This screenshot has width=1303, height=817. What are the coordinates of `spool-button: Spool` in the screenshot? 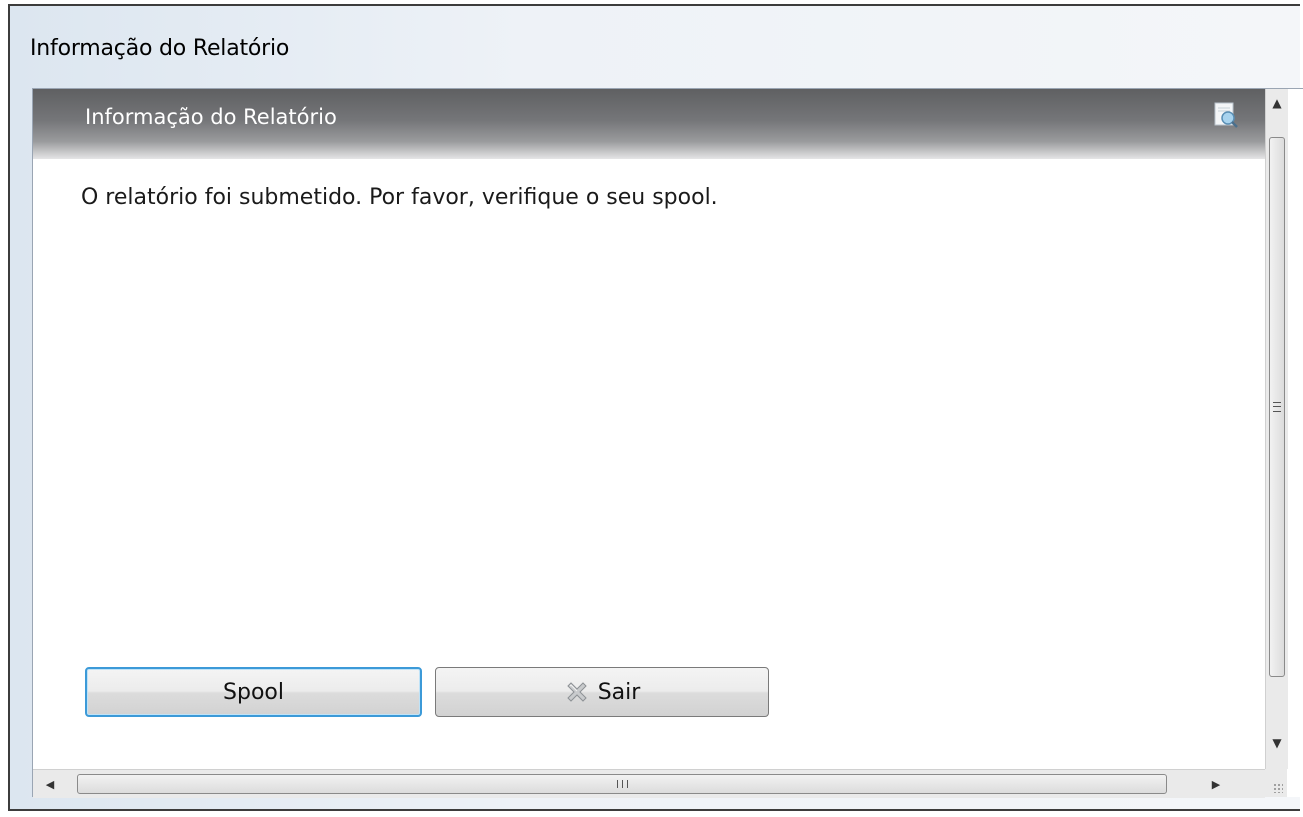 It's located at (253, 692).